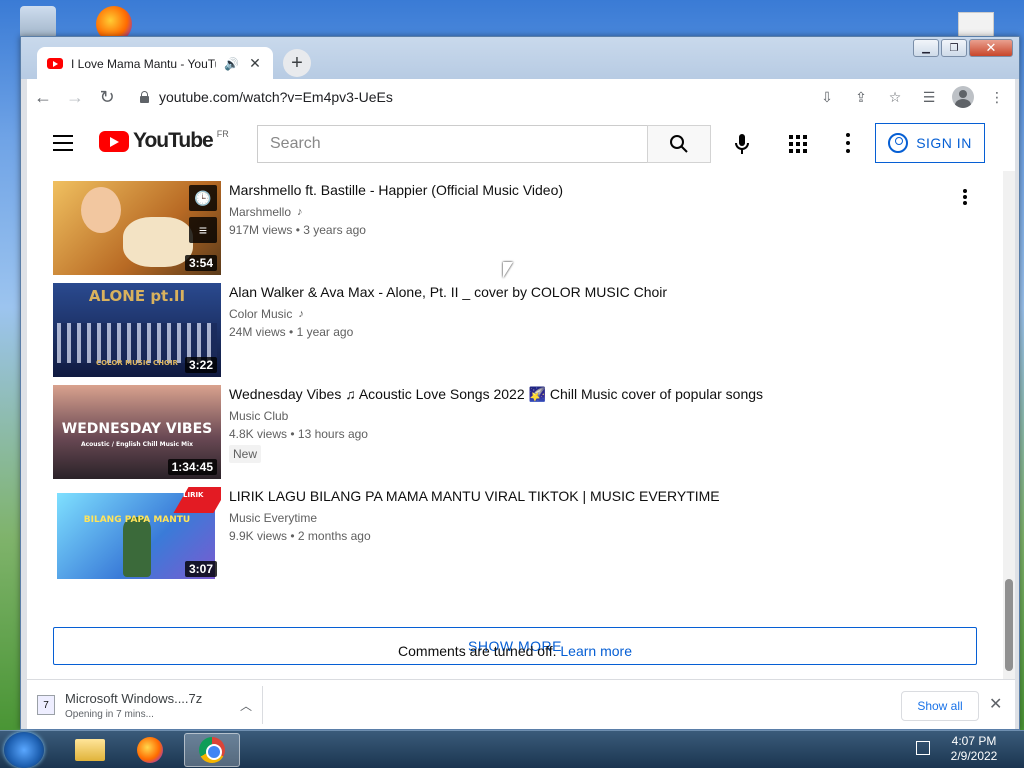 This screenshot has width=1024, height=768. I want to click on profile-button, so click(963, 97).